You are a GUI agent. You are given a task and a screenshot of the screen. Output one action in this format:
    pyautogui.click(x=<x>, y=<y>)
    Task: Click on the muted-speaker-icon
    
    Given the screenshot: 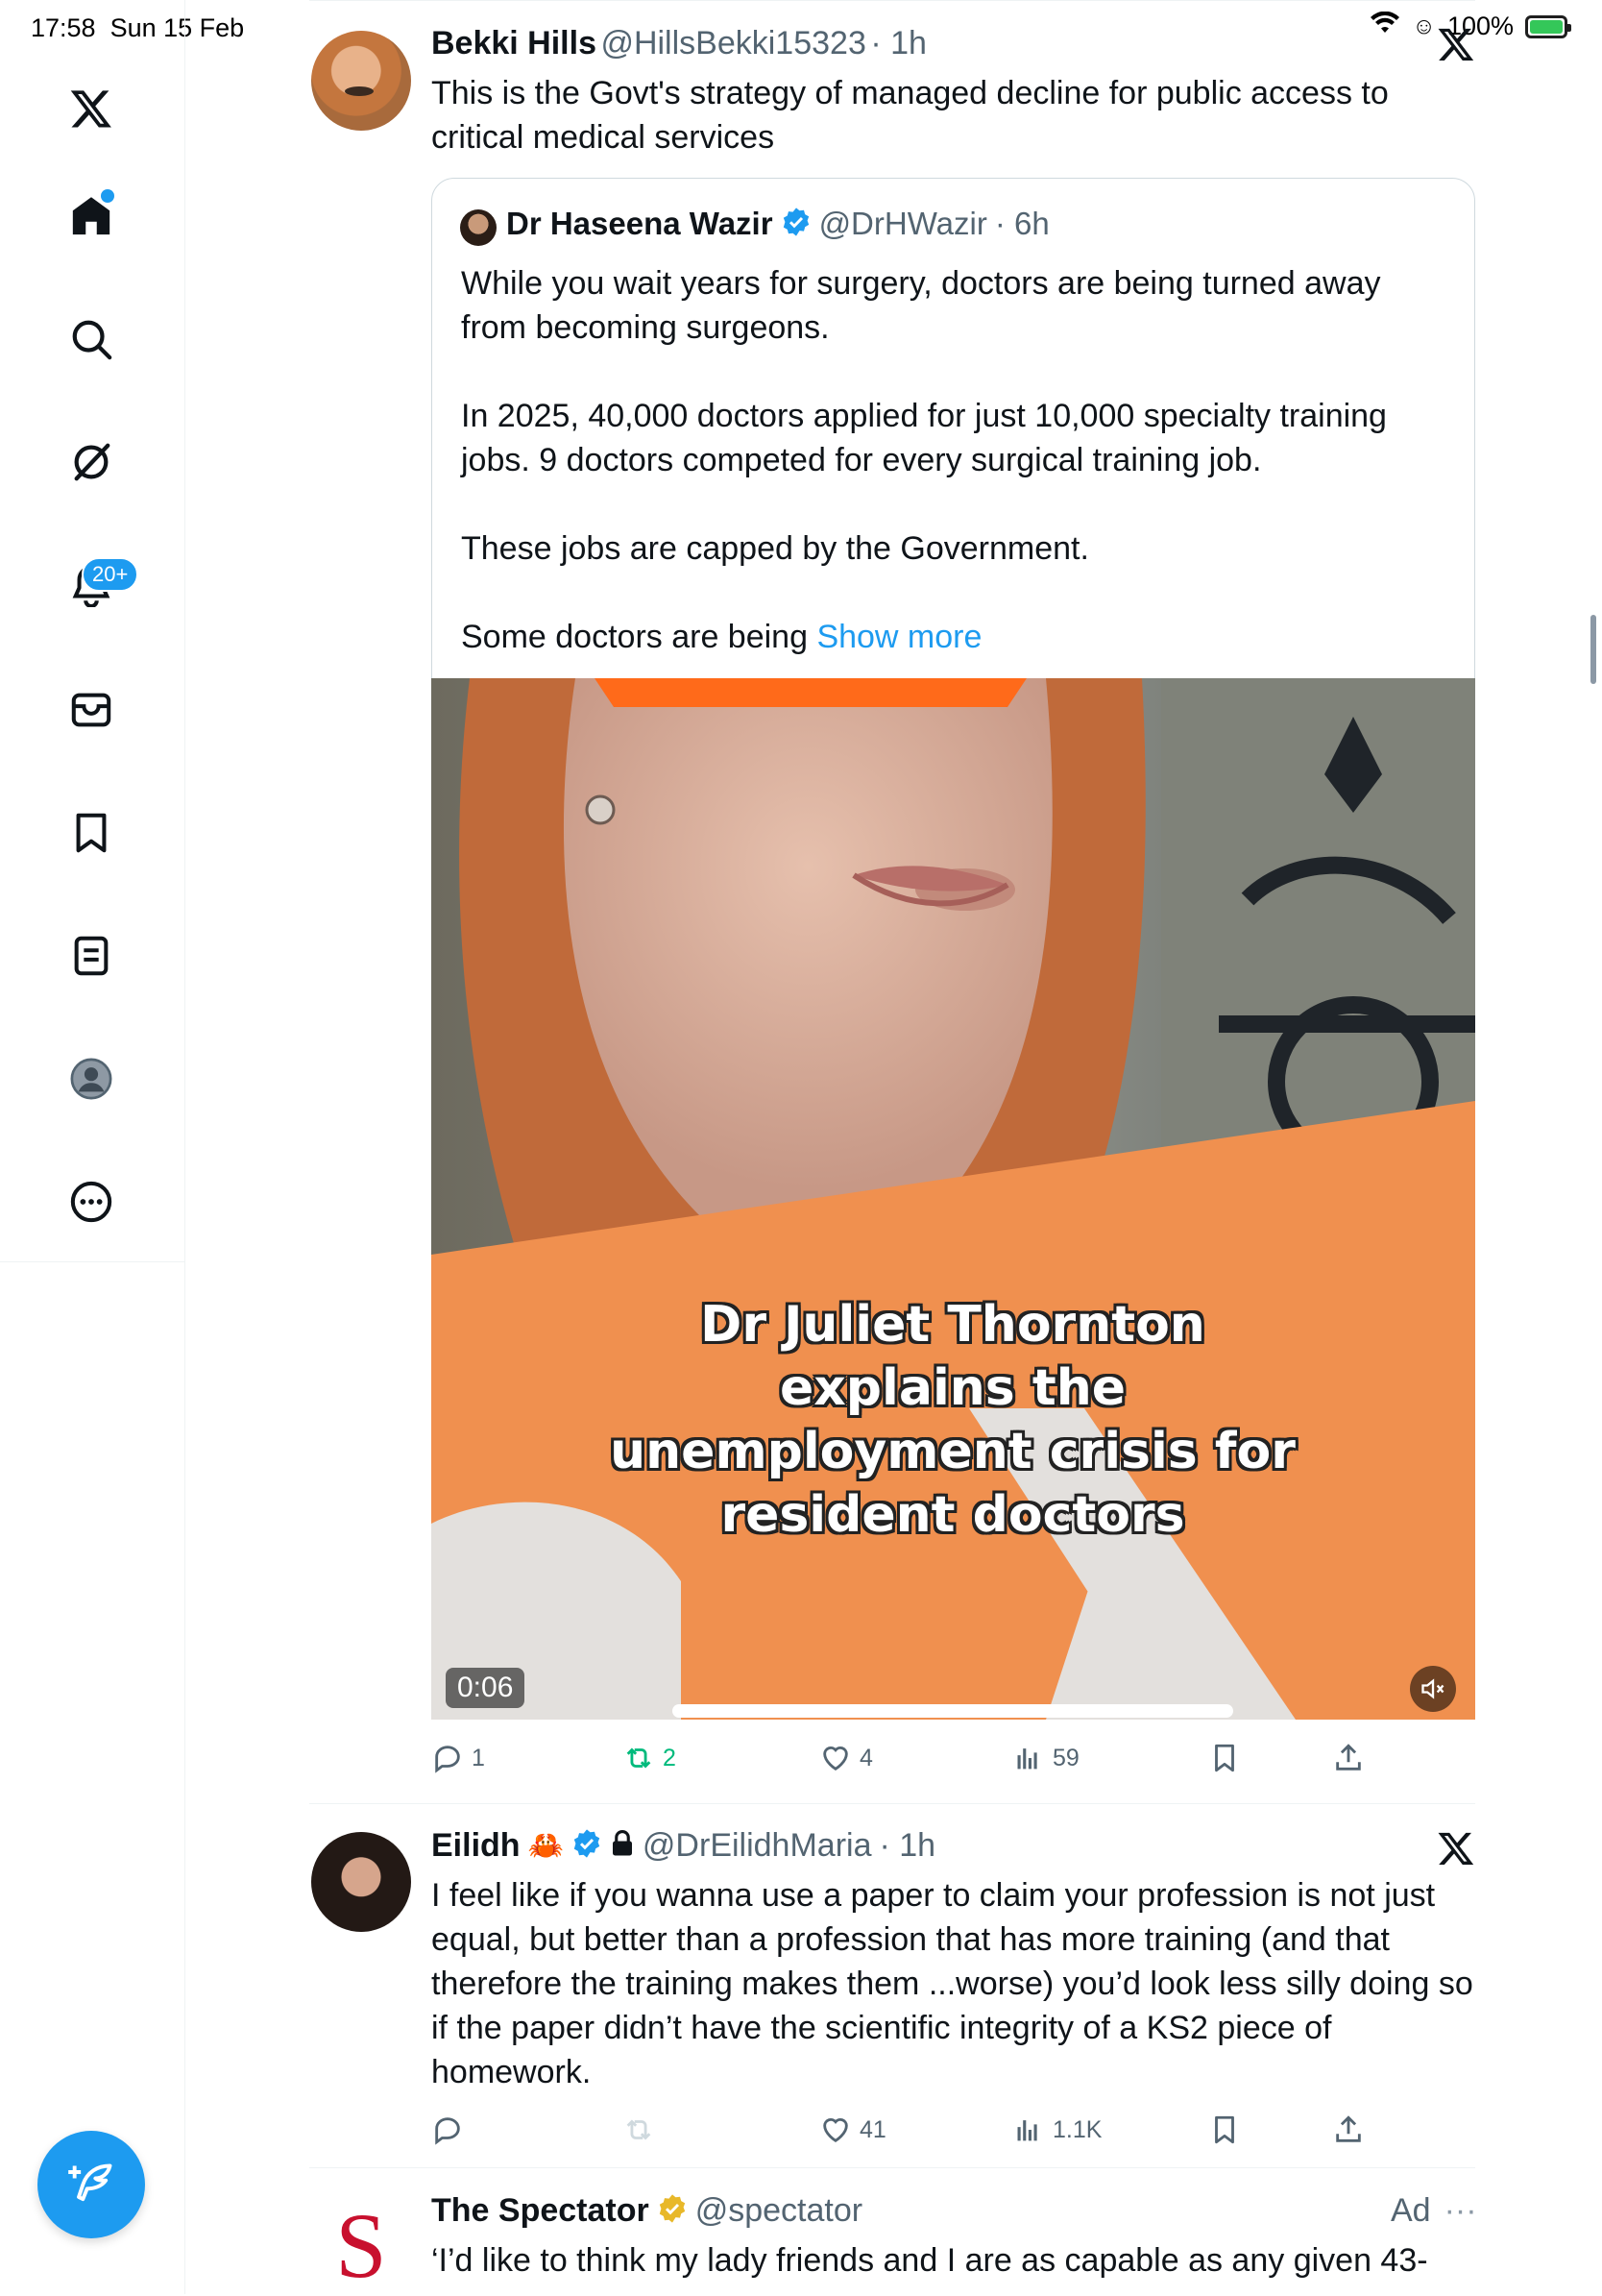 What is the action you would take?
    pyautogui.click(x=1433, y=1688)
    